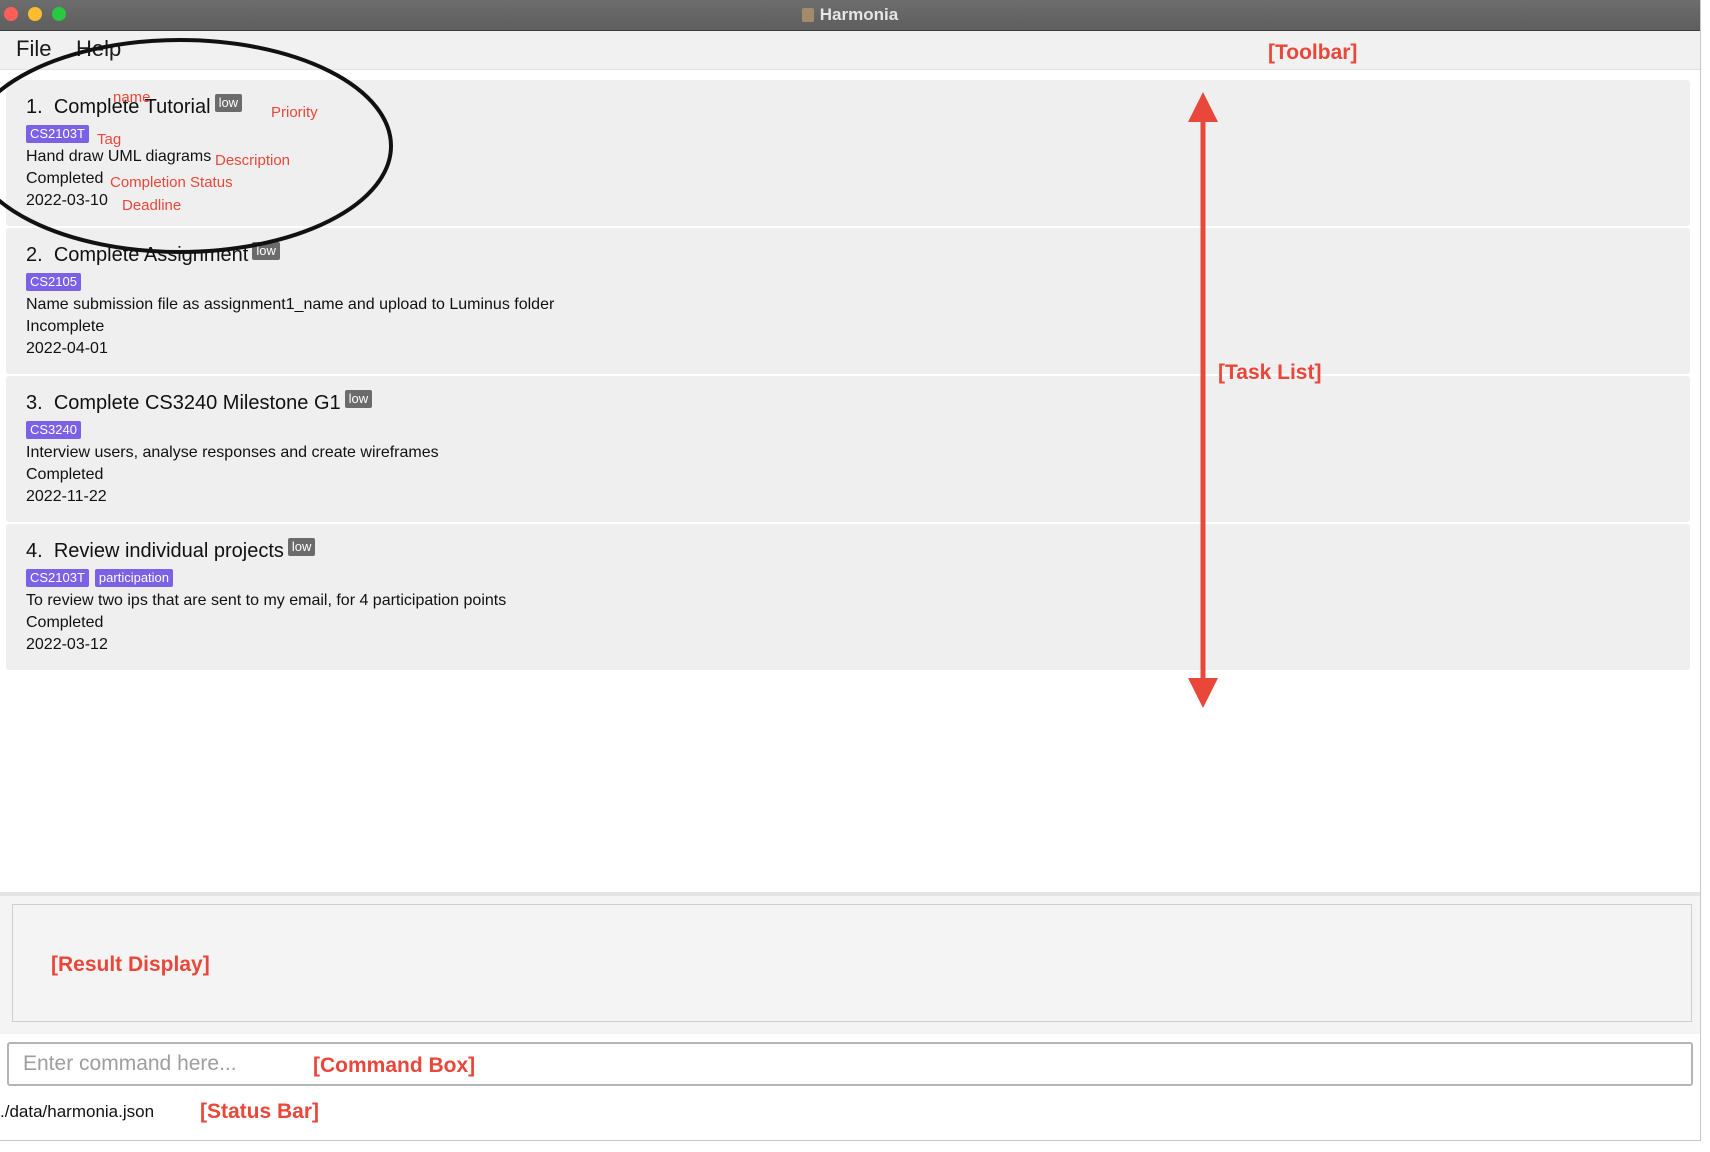  What do you see at coordinates (197, 403) in the screenshot?
I see `task-name: Complete CS3240 Milestone G1` at bounding box center [197, 403].